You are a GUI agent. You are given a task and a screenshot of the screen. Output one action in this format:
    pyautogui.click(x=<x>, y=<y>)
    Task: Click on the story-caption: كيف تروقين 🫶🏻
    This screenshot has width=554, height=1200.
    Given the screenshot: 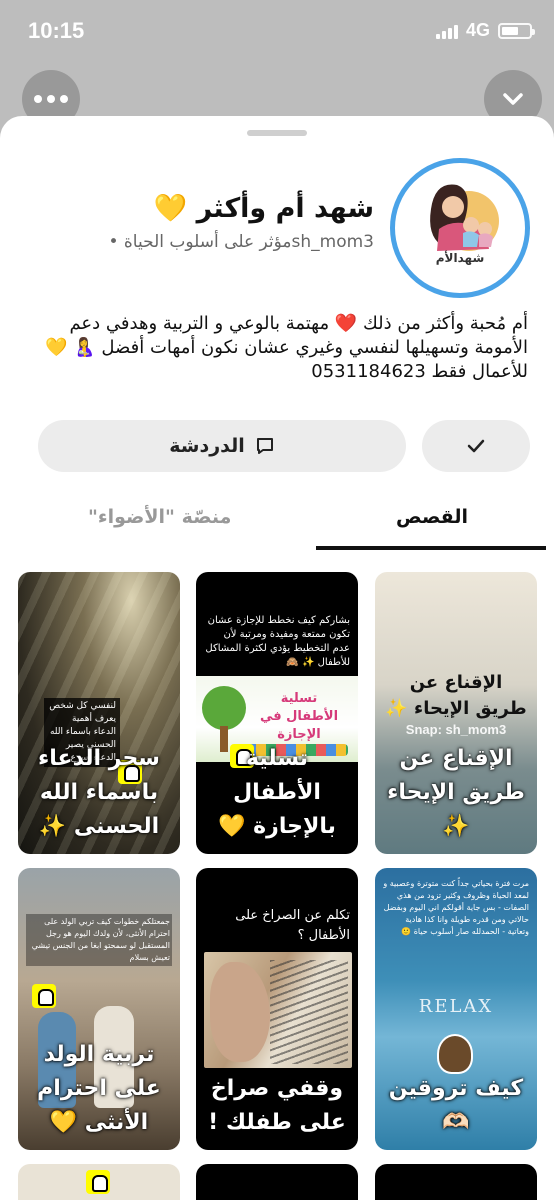 What is the action you would take?
    pyautogui.click(x=456, y=1105)
    